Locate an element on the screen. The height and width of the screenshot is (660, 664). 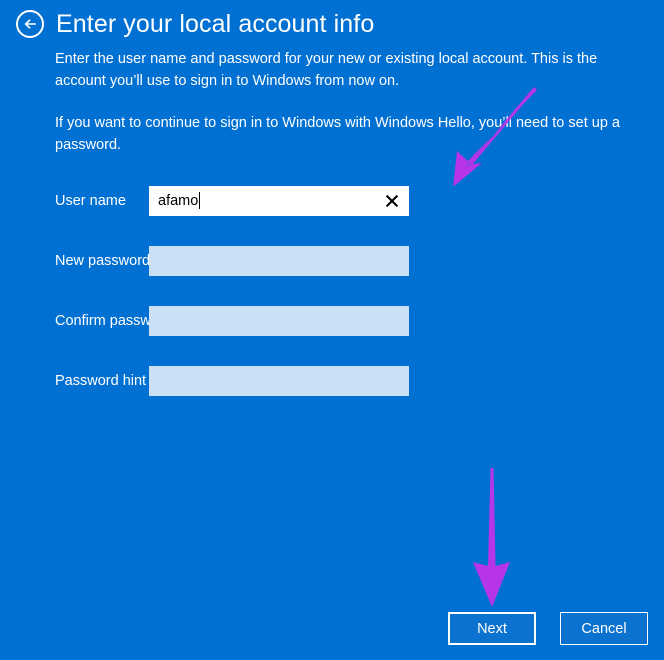
form-row-confirm-password: Confirm password is located at coordinates (332, 321).